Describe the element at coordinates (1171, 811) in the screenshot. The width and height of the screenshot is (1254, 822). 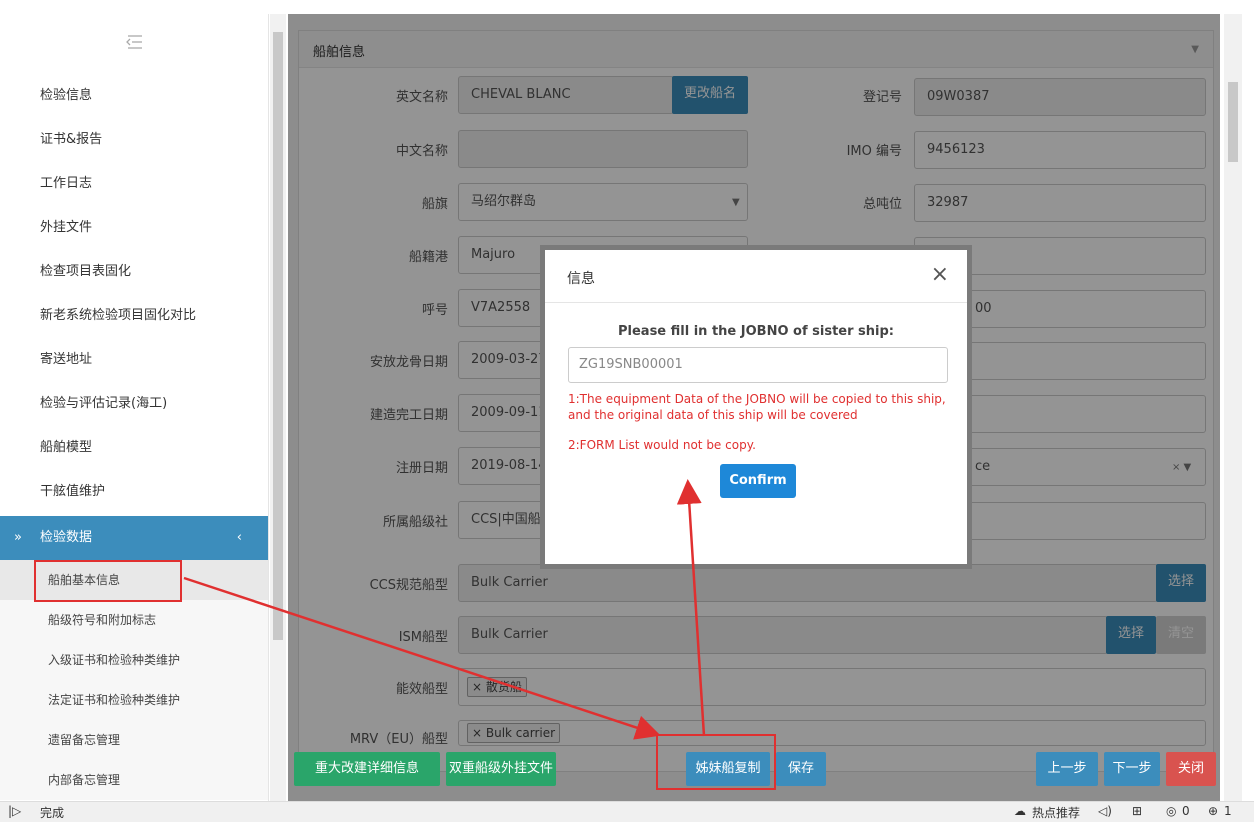
I see `badge-icon: ◎` at that location.